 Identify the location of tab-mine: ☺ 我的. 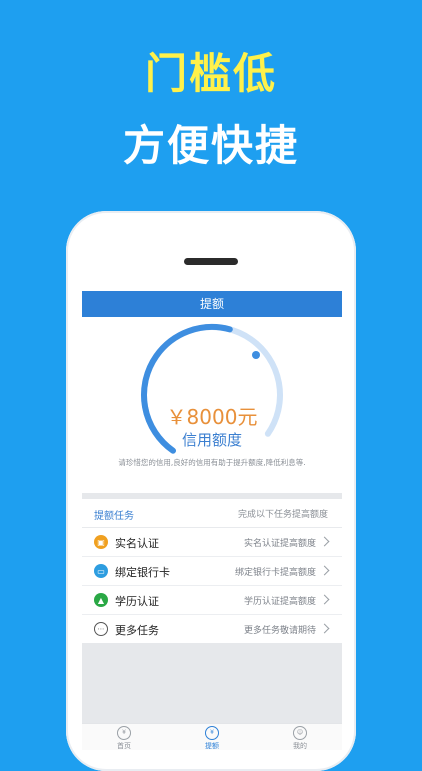
(300, 737).